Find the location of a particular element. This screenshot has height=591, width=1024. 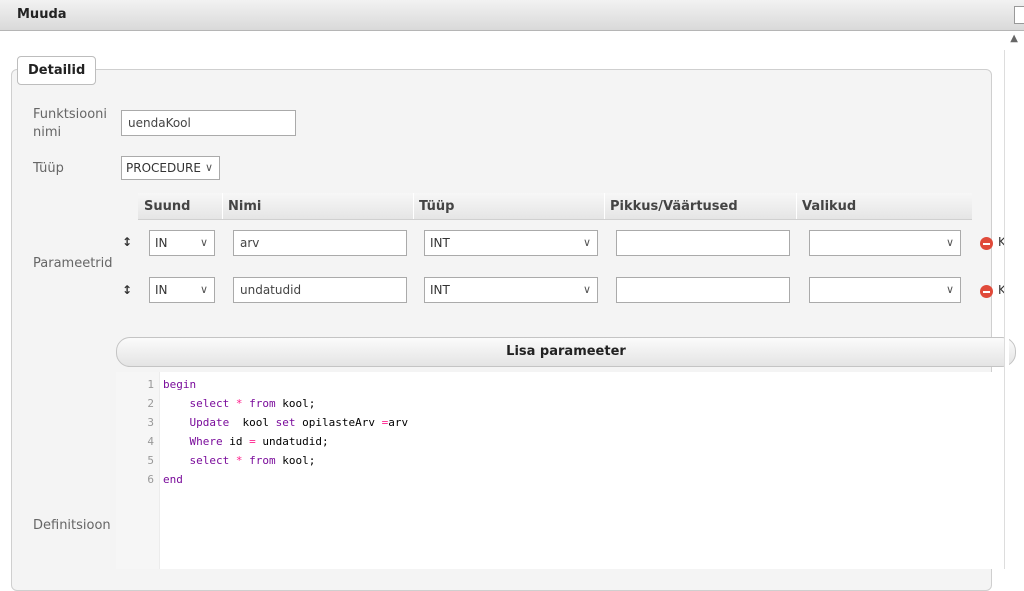

function-name-input: uendaKool is located at coordinates (208, 123).